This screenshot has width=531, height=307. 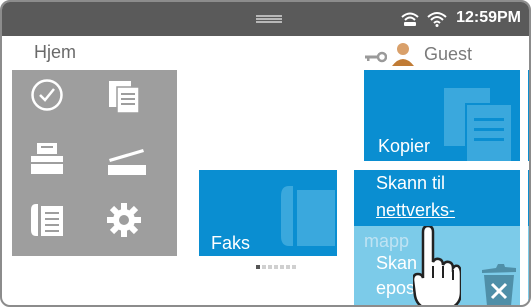 I want to click on tile-skann-nett-line2: nettverks-, so click(x=416, y=210).